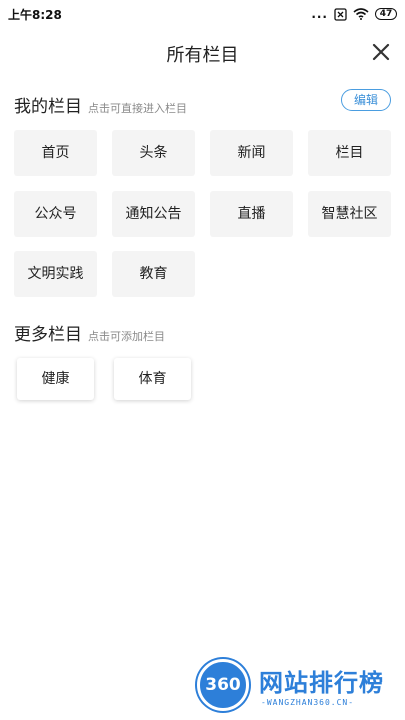 The height and width of the screenshot is (720, 405). What do you see at coordinates (137, 108) in the screenshot?
I see `my-channels-hint: 点击可直接进入栏目` at bounding box center [137, 108].